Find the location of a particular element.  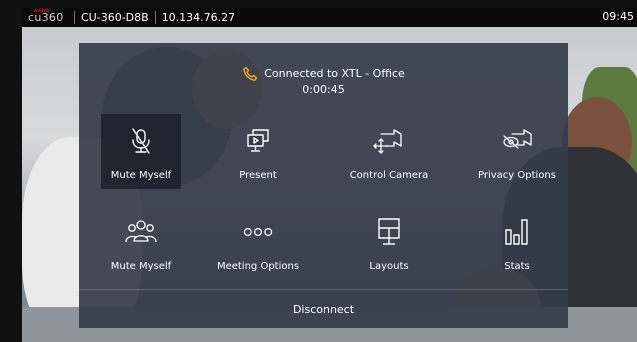

phone-icon is located at coordinates (250, 74).